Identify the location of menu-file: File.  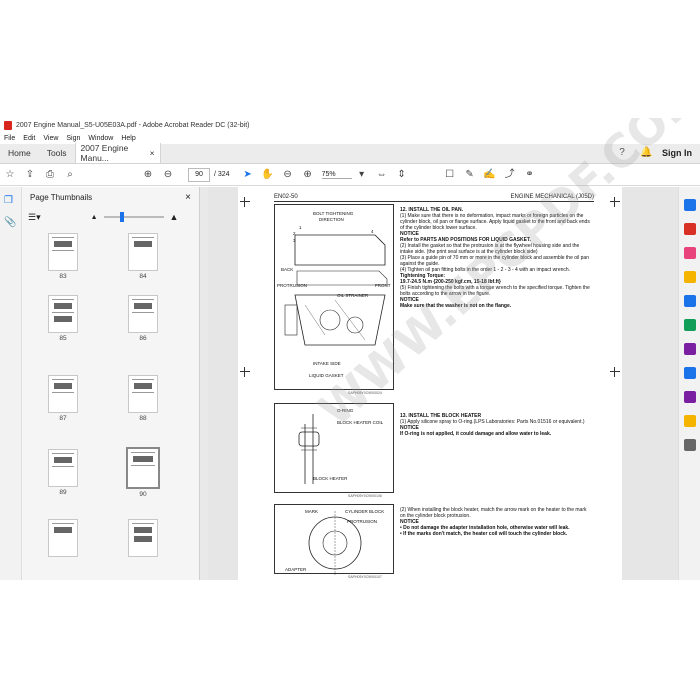
(9, 138).